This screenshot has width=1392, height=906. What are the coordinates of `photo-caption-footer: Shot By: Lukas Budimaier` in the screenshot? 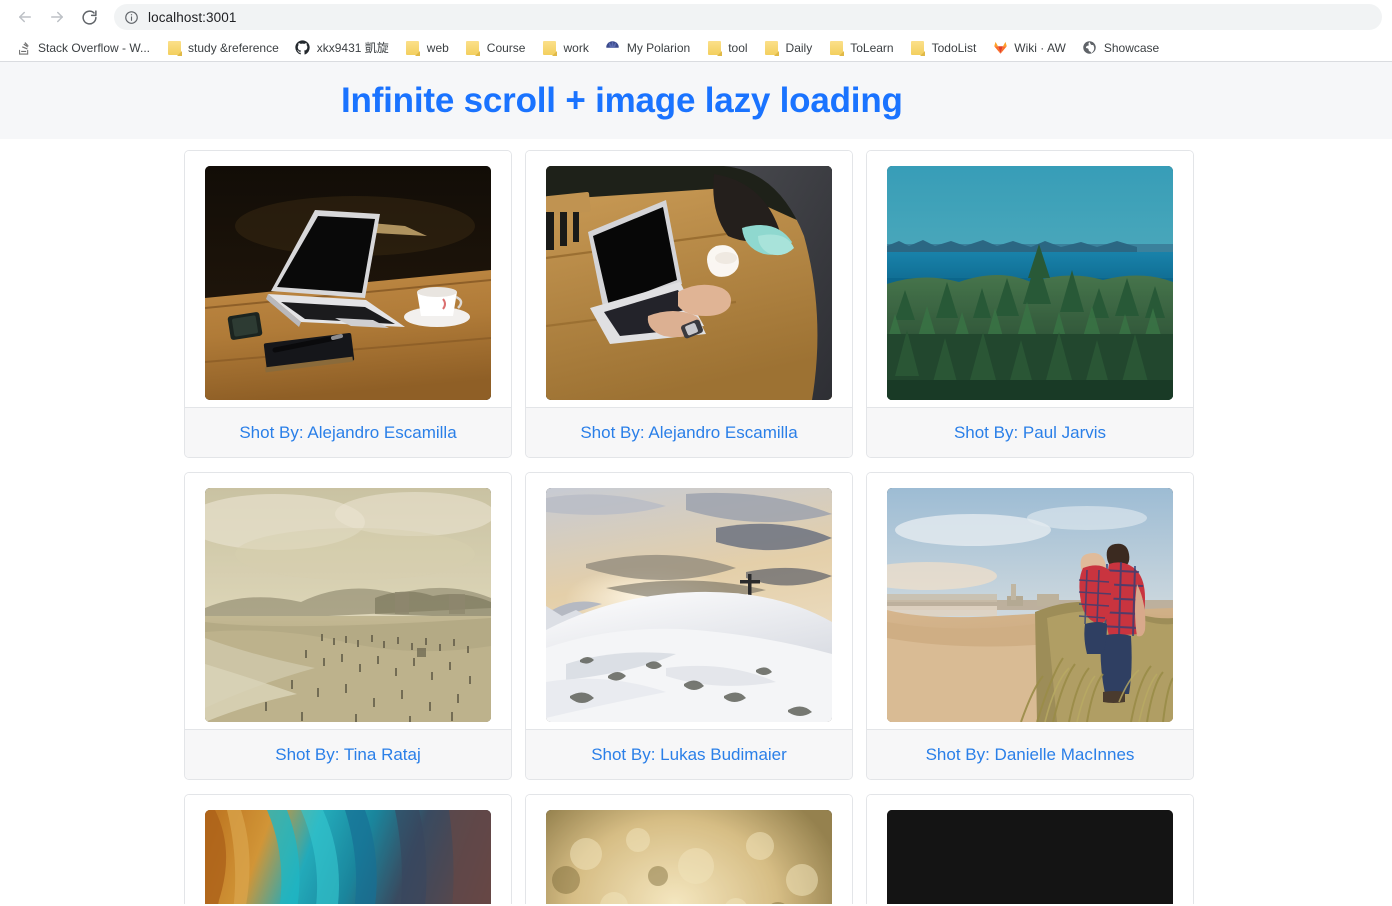 It's located at (689, 754).